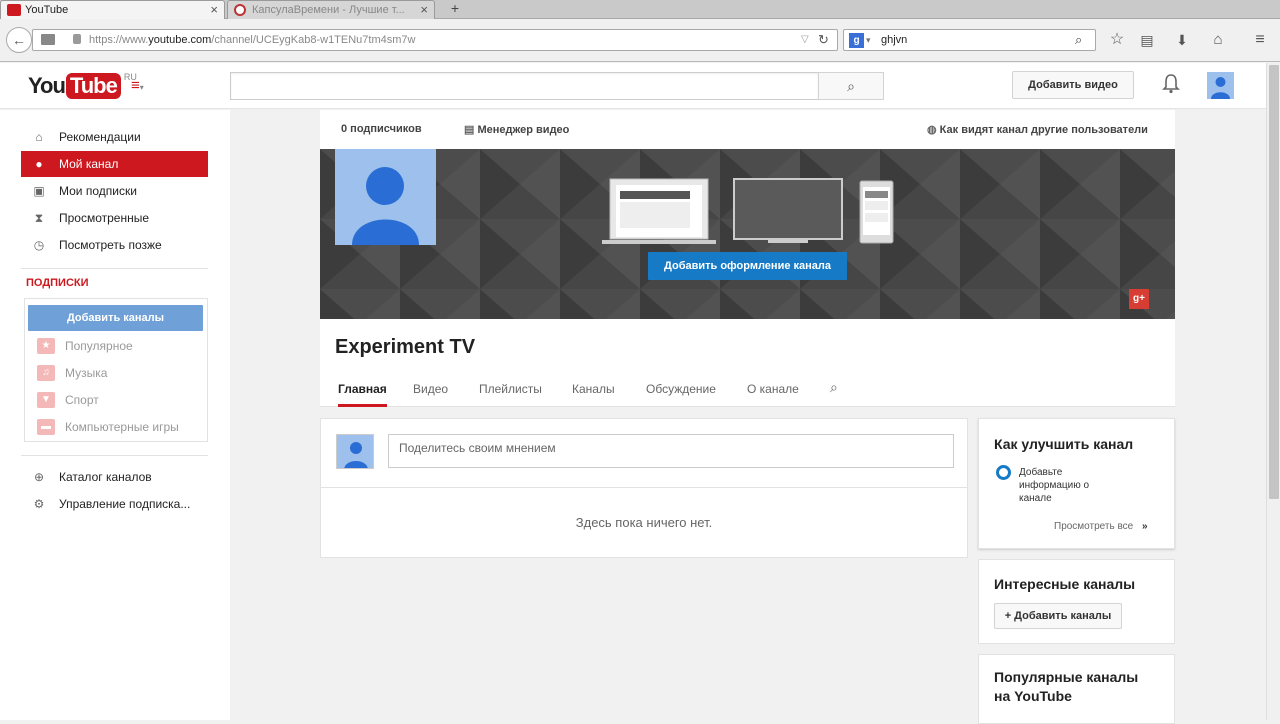 This screenshot has width=1280, height=724. I want to click on category-music: ♫ Музыка, so click(116, 373).